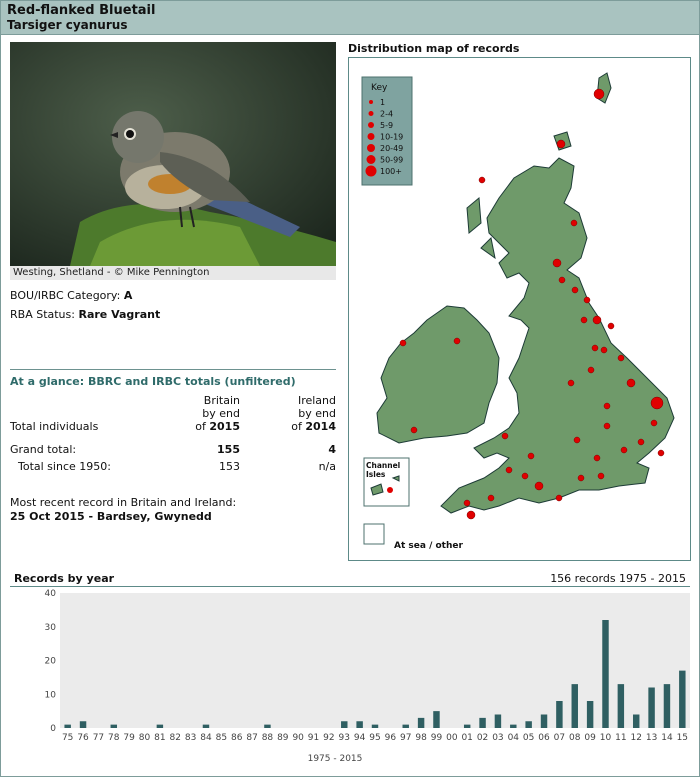  I want to click on record-dot-scilly, so click(471, 515).